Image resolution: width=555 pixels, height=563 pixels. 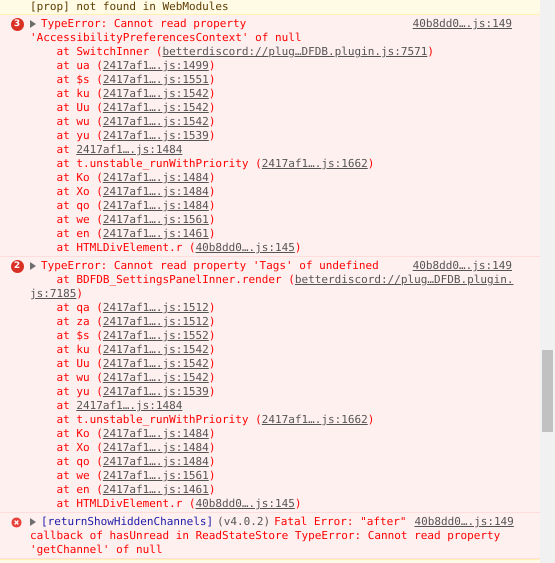 I want to click on error-message: 'getChannel' of null, so click(x=96, y=549).